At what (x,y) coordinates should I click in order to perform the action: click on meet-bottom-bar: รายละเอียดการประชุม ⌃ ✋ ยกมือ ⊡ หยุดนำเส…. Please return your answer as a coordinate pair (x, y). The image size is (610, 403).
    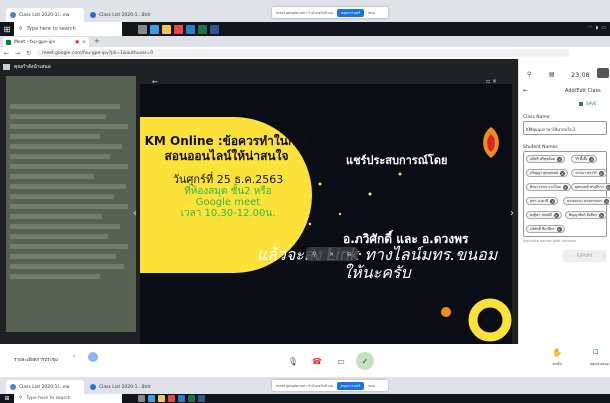
    Looking at the image, I should click on (305, 360).